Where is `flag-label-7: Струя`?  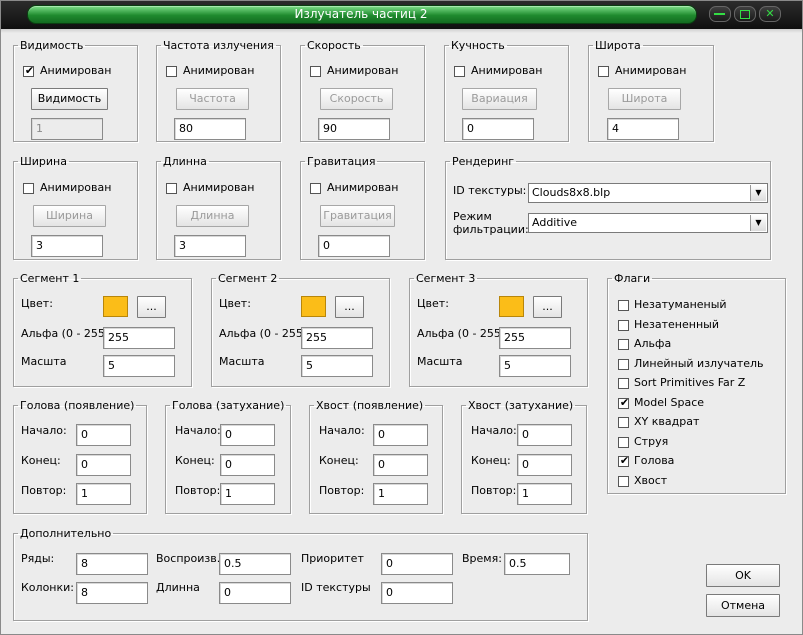
flag-label-7: Струя is located at coordinates (651, 441).